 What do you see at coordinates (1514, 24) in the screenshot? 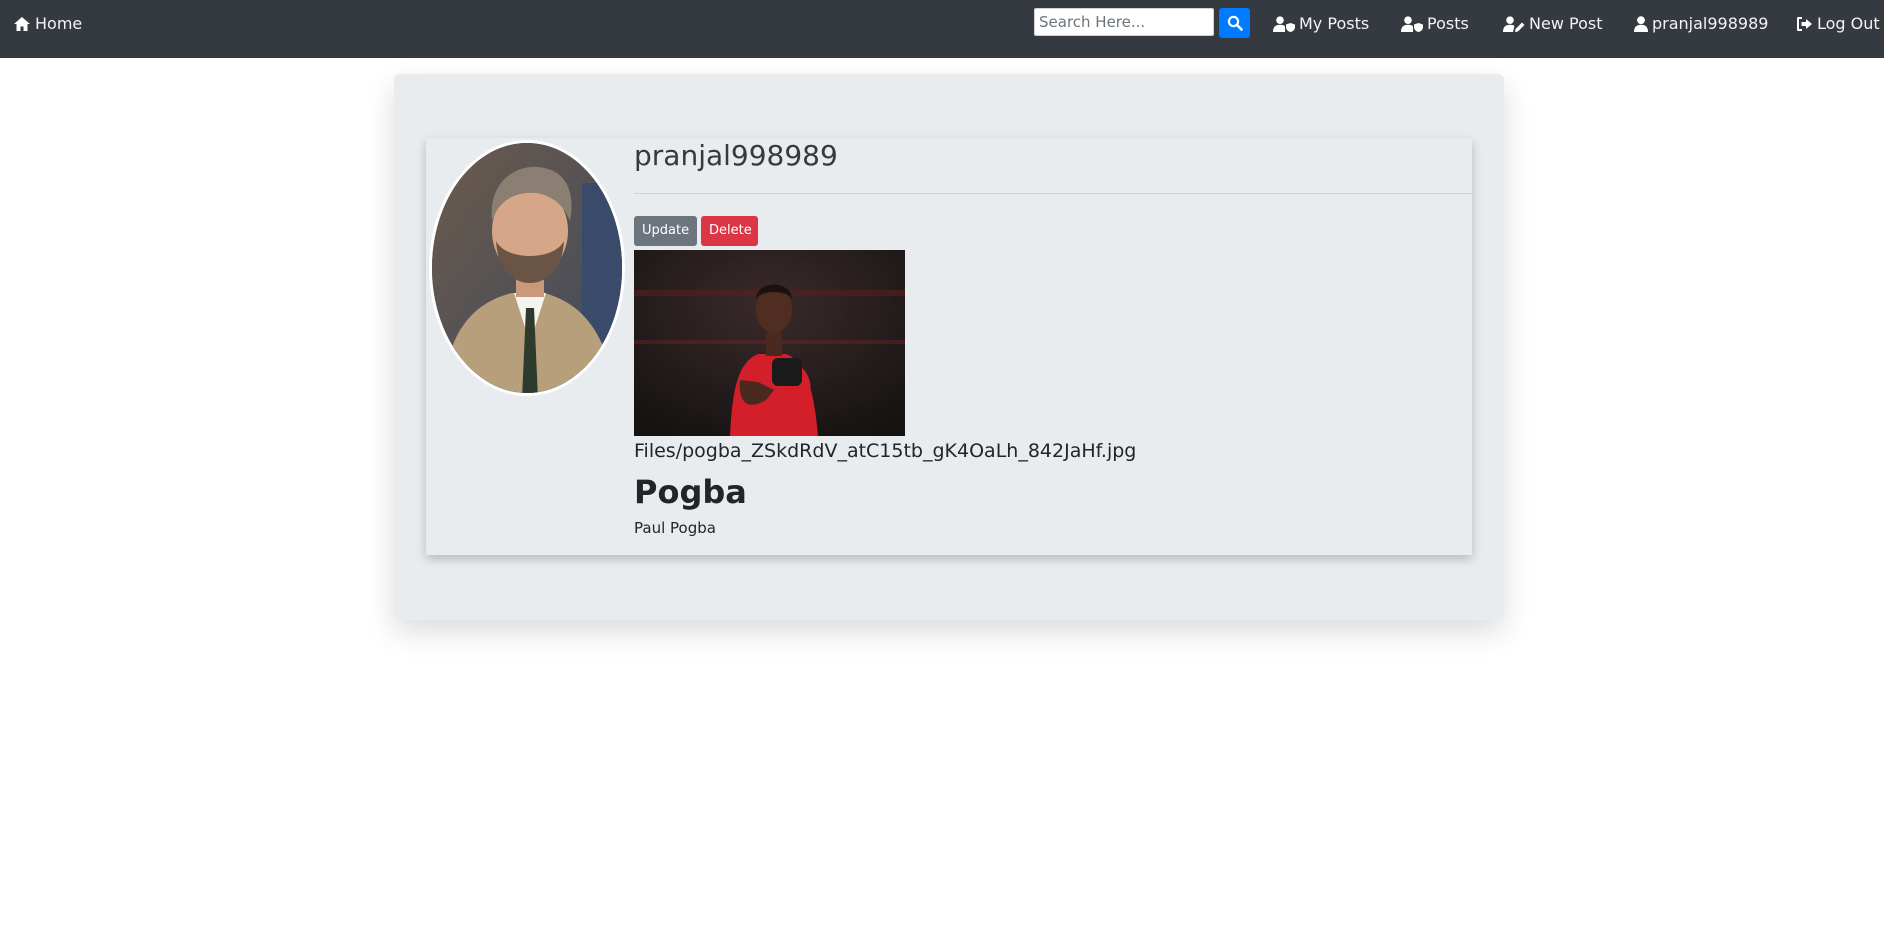
I see `user-edit-icon` at bounding box center [1514, 24].